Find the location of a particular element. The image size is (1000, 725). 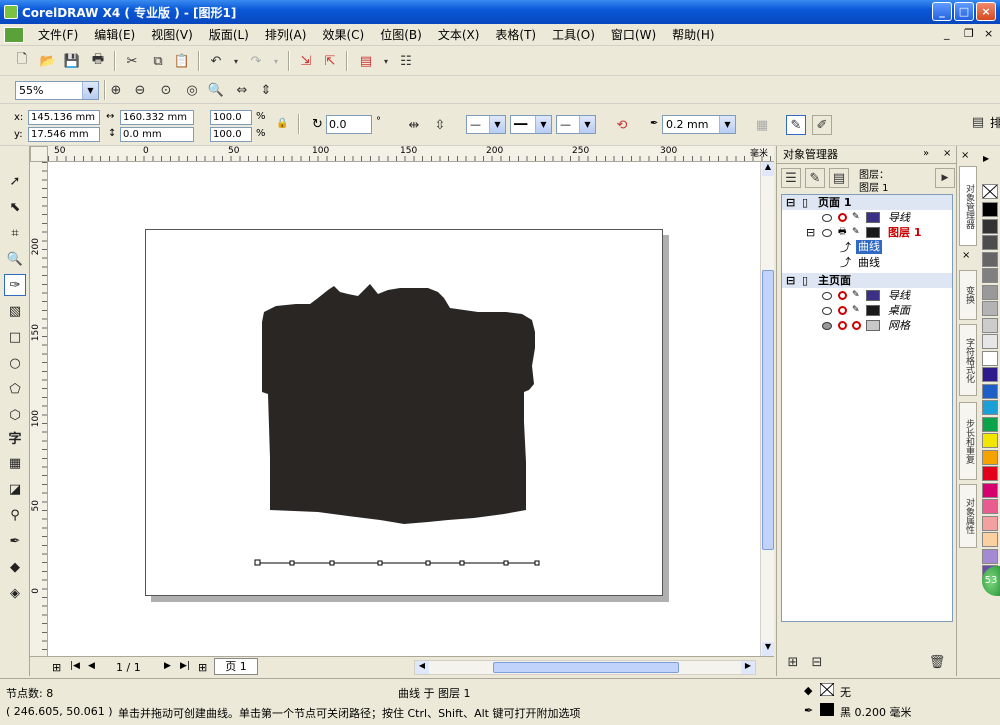

open-icon: 📂 is located at coordinates (48, 61).